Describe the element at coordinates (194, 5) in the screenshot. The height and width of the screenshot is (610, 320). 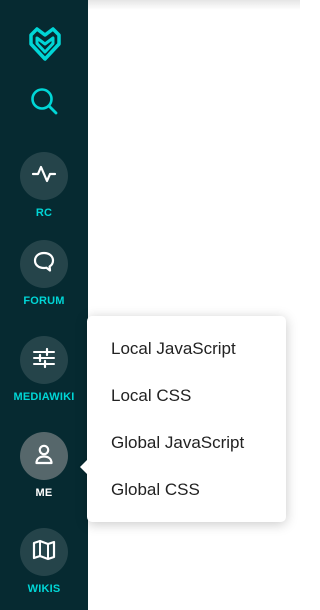
I see `top-shadow` at that location.